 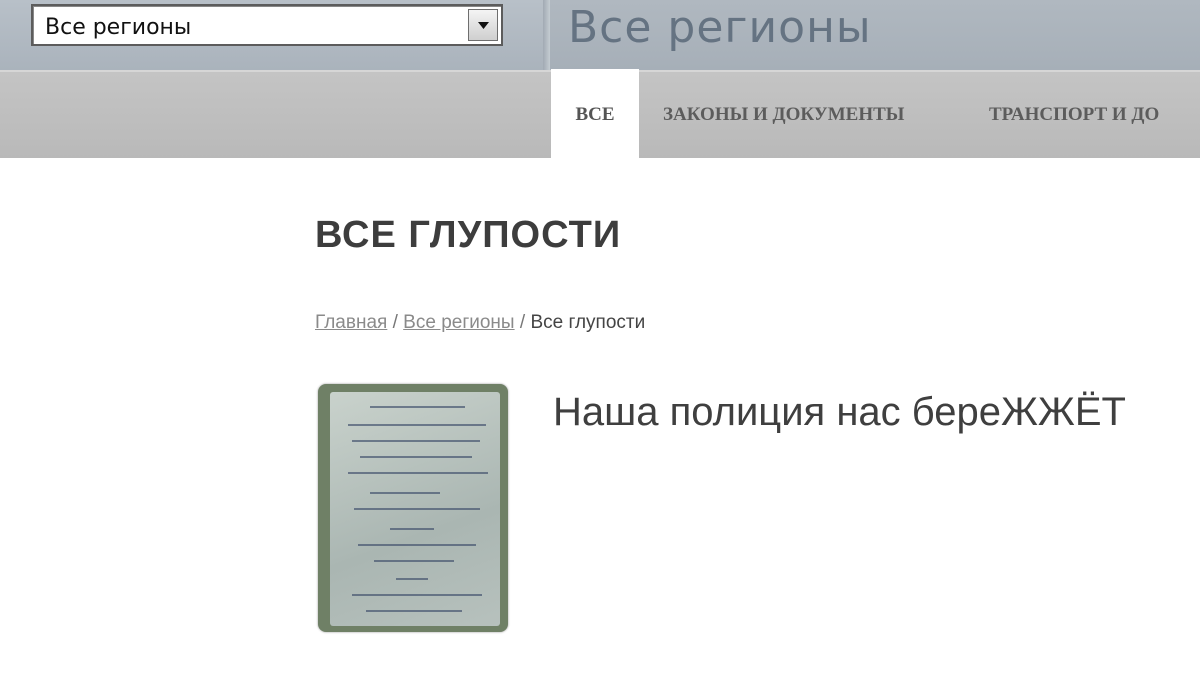 I want to click on chevron-down-icon, so click(x=483, y=25).